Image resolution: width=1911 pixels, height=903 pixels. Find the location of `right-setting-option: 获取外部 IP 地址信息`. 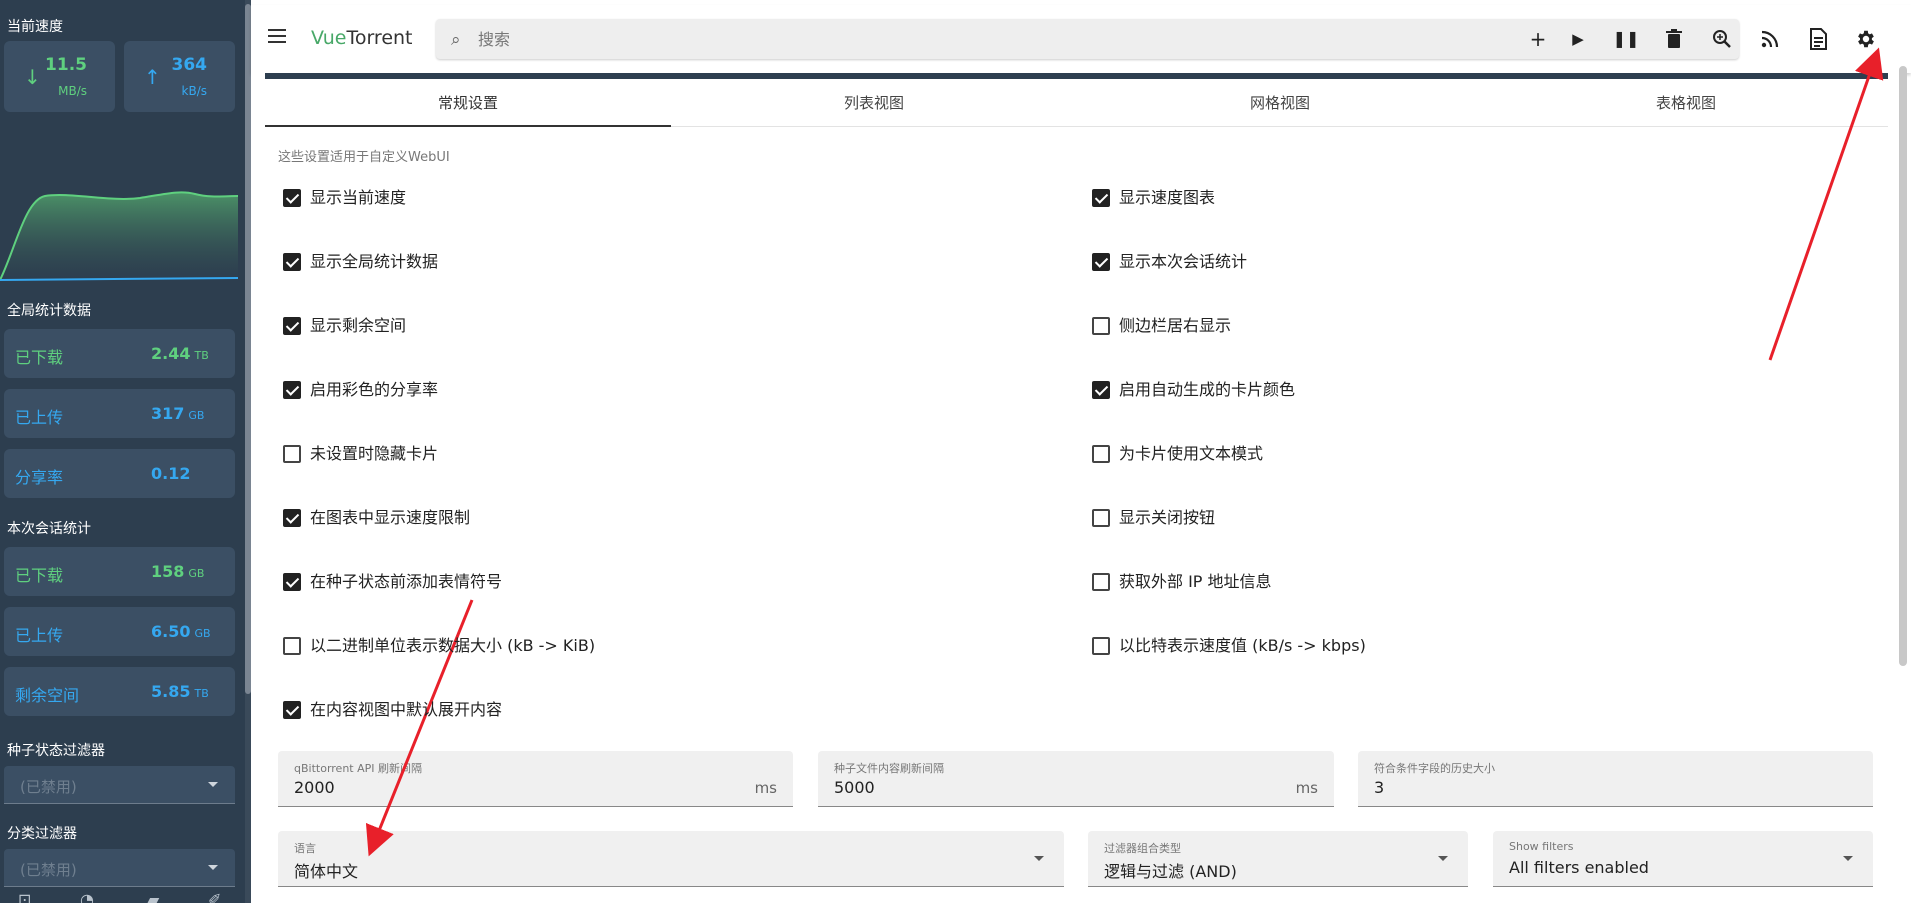

right-setting-option: 获取外部 IP 地址信息 is located at coordinates (1182, 582).